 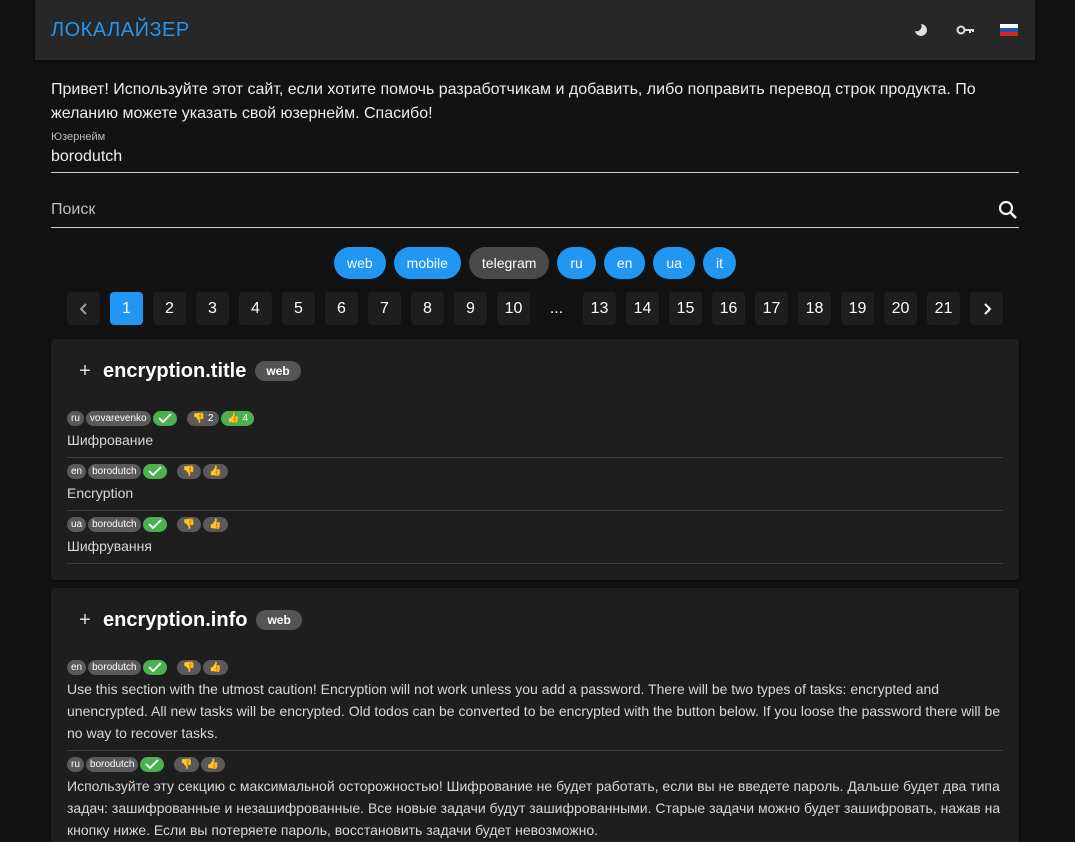 I want to click on translation-entry: ru vovarevenko 👎 2 👍 4 Шифрование, so click(x=535, y=431).